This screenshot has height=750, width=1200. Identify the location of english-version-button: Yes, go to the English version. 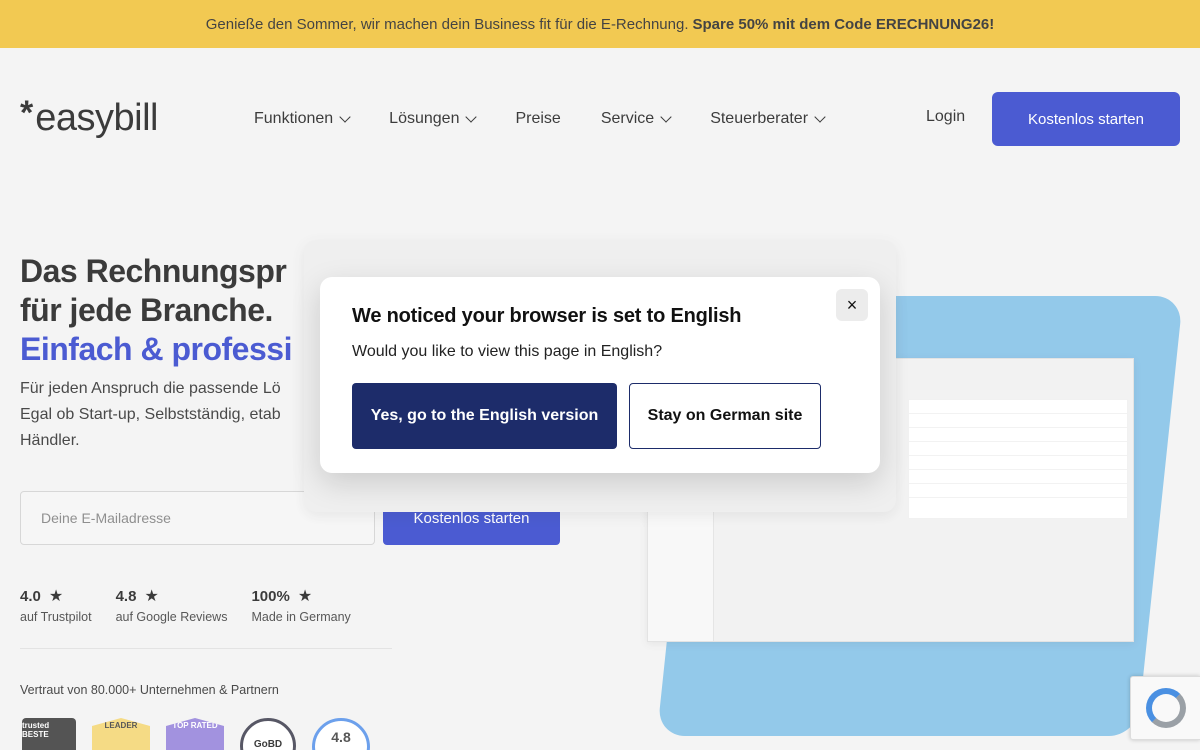
(484, 416).